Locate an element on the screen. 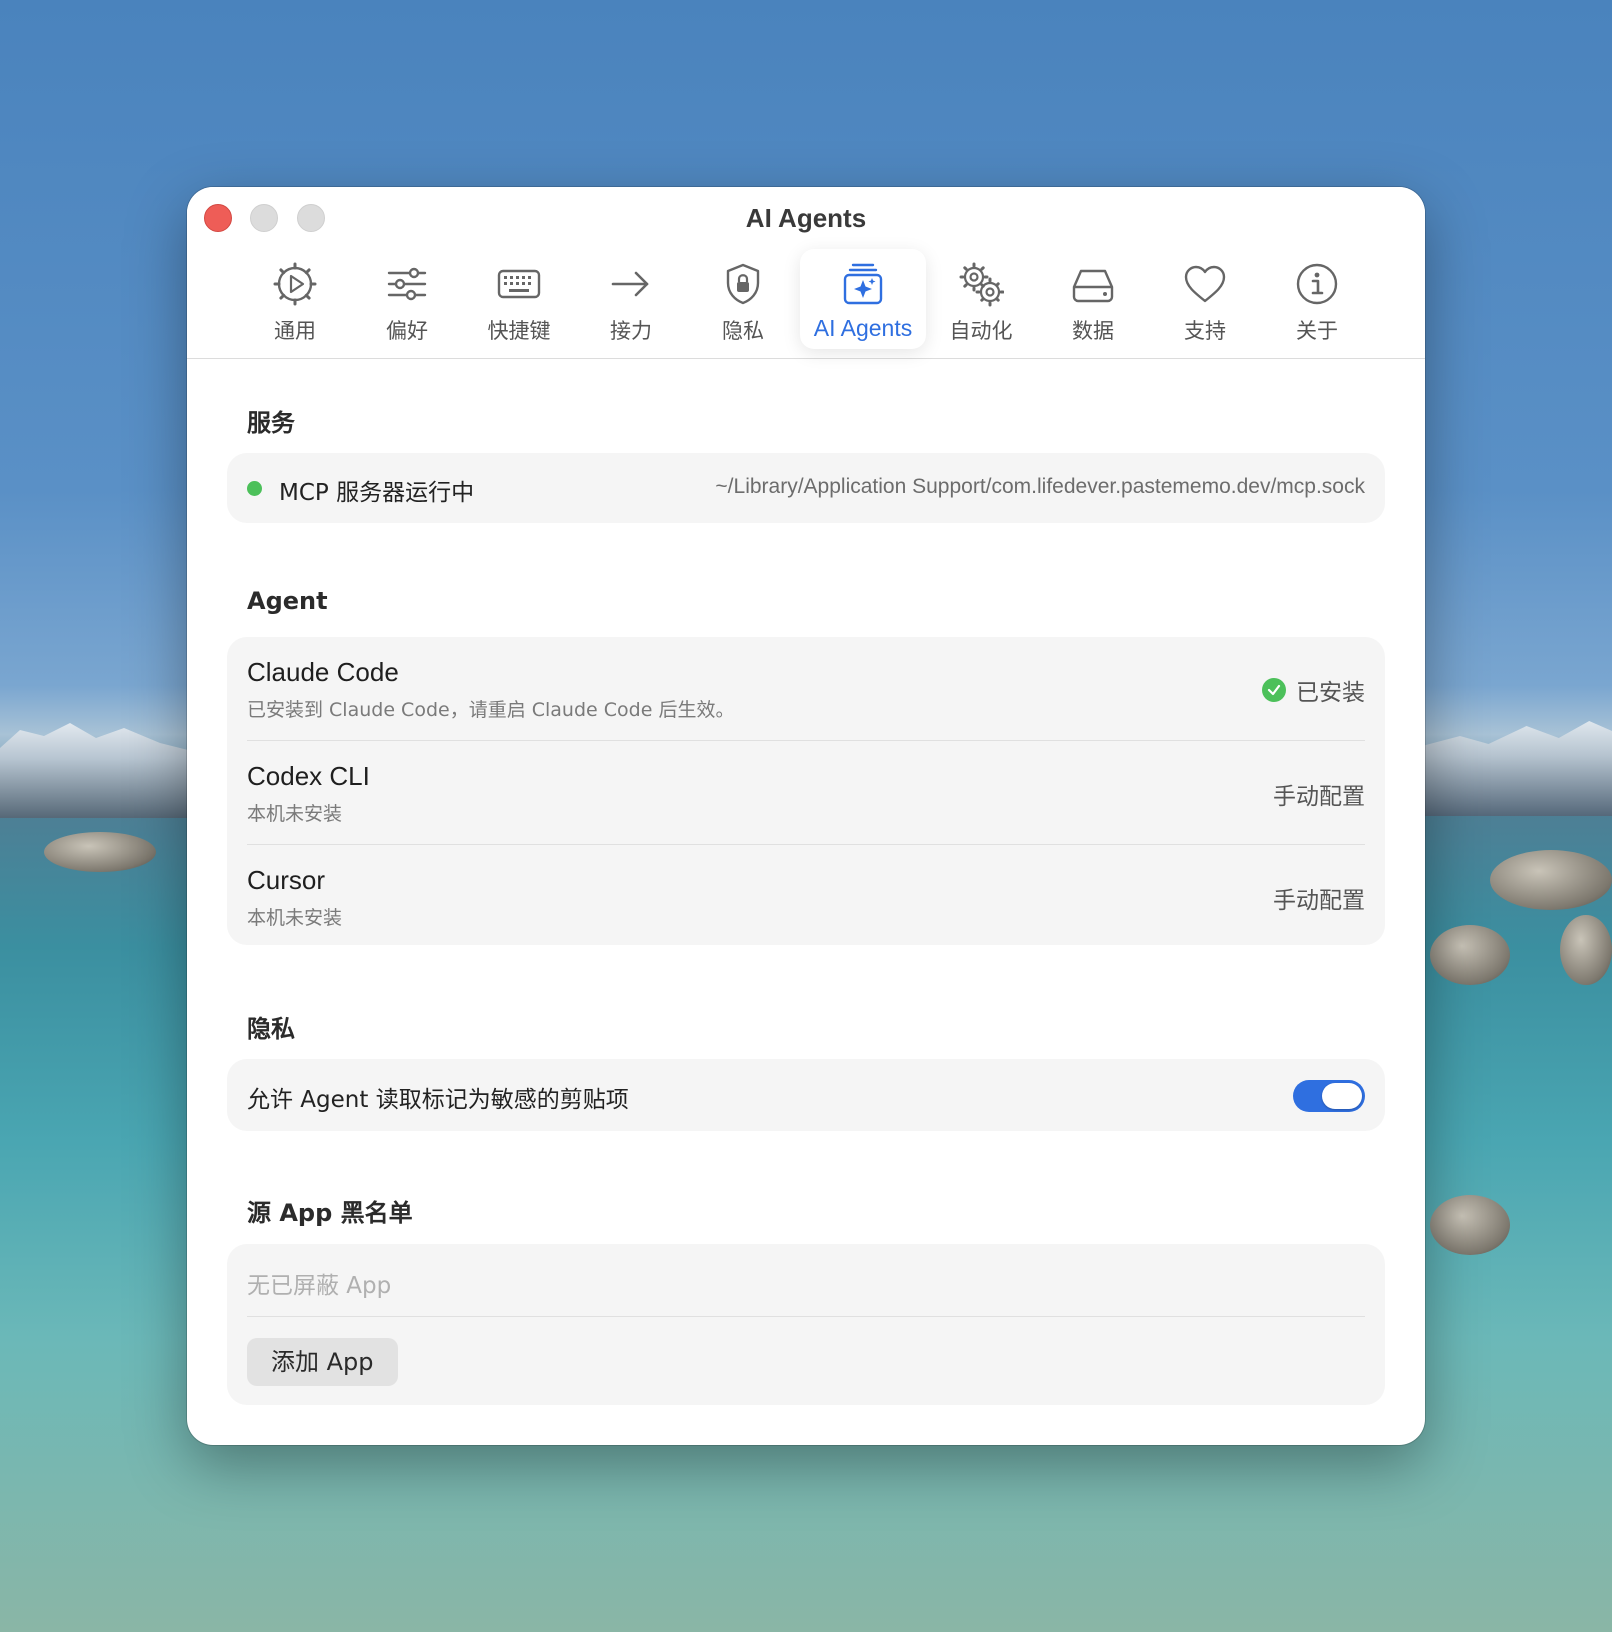 The height and width of the screenshot is (1632, 1612). row-divider is located at coordinates (806, 1316).